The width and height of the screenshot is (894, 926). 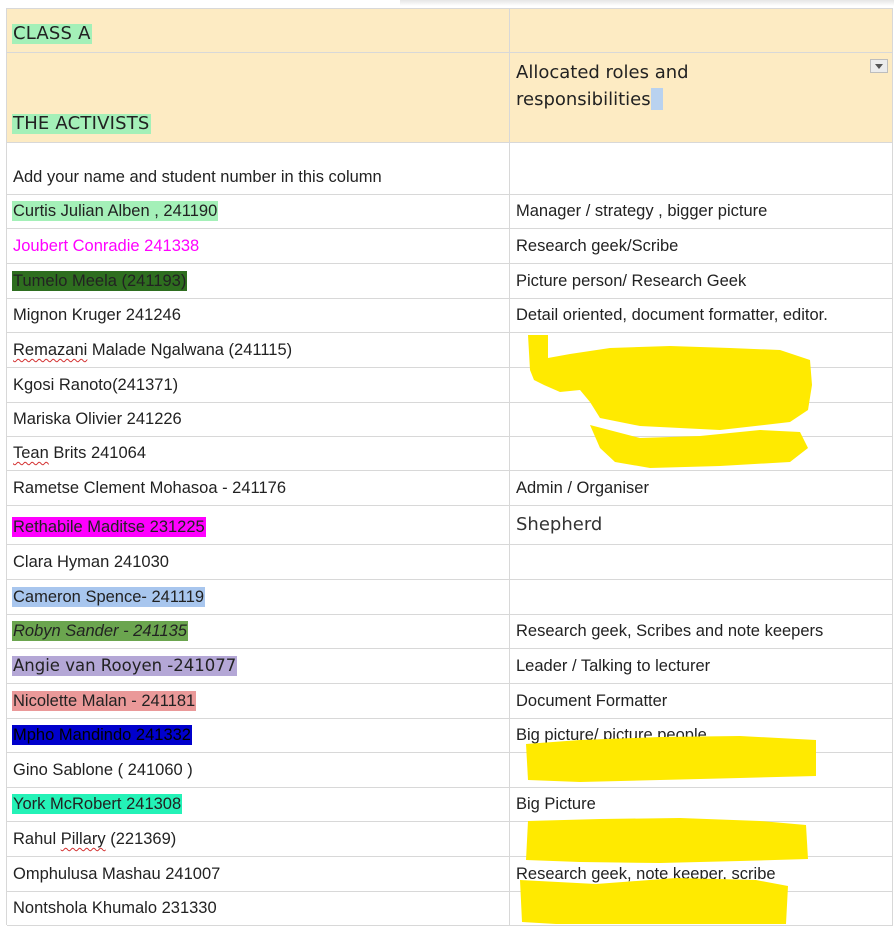 What do you see at coordinates (258, 632) in the screenshot?
I see `cell-student-name: Robyn Sander - 241135` at bounding box center [258, 632].